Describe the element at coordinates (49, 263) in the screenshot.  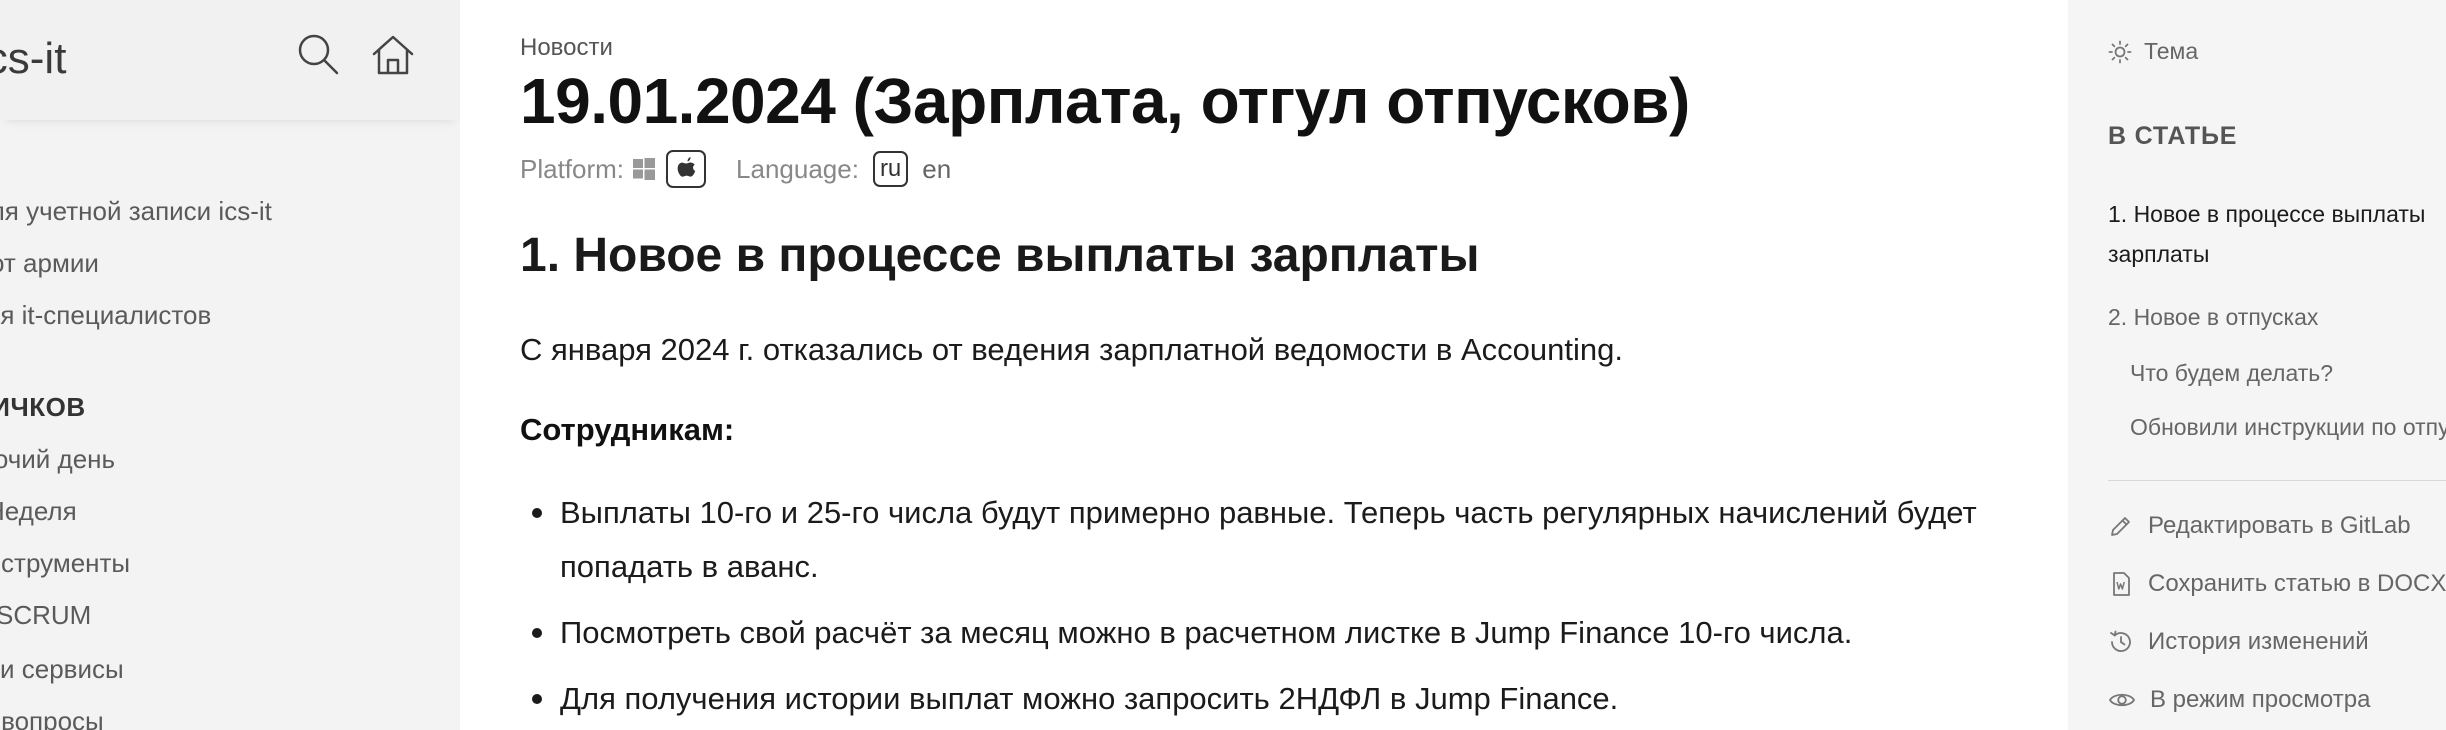
I see `sidebar-link-army: от армии` at that location.